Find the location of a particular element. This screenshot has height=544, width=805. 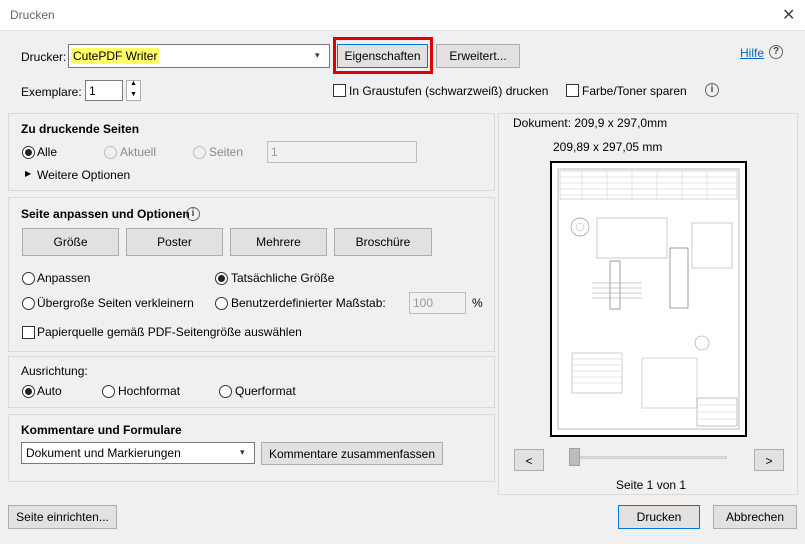

size-button: Größe is located at coordinates (70, 242).